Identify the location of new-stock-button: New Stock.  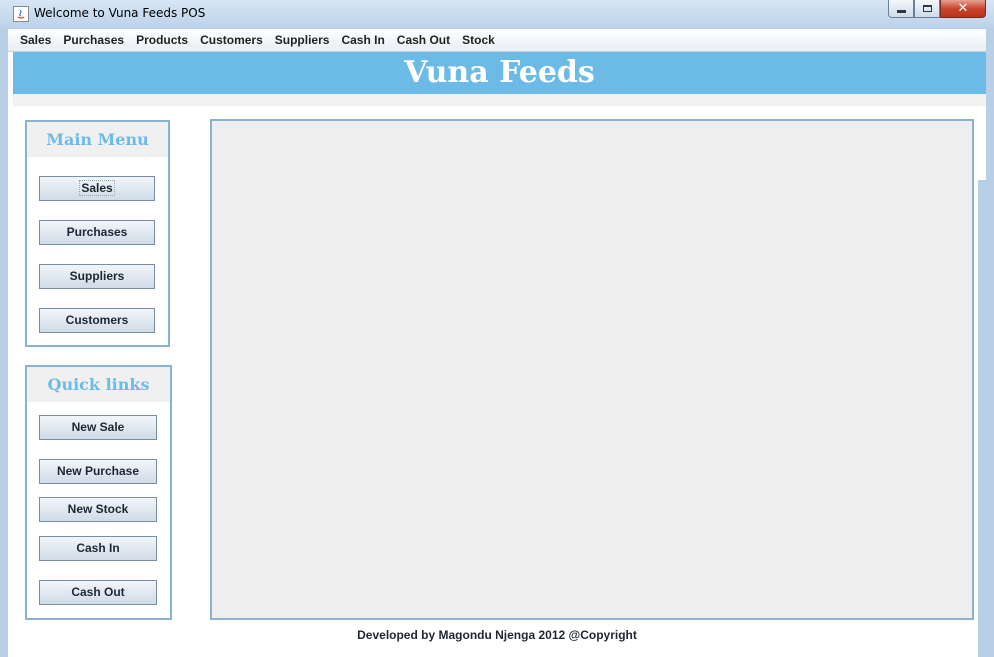
(98, 509).